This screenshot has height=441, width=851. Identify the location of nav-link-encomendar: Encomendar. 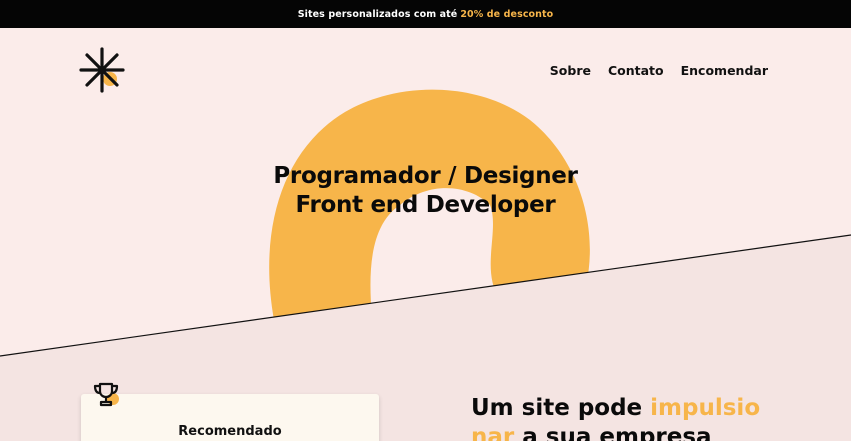
(724, 70).